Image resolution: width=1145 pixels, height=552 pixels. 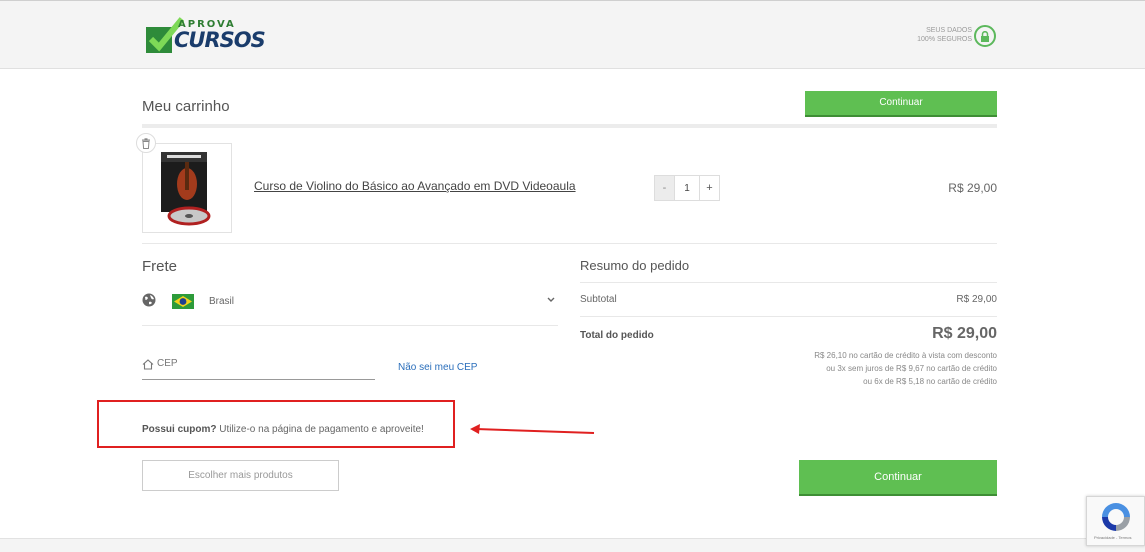 I want to click on total-value: R$ 29,00, so click(x=964, y=333).